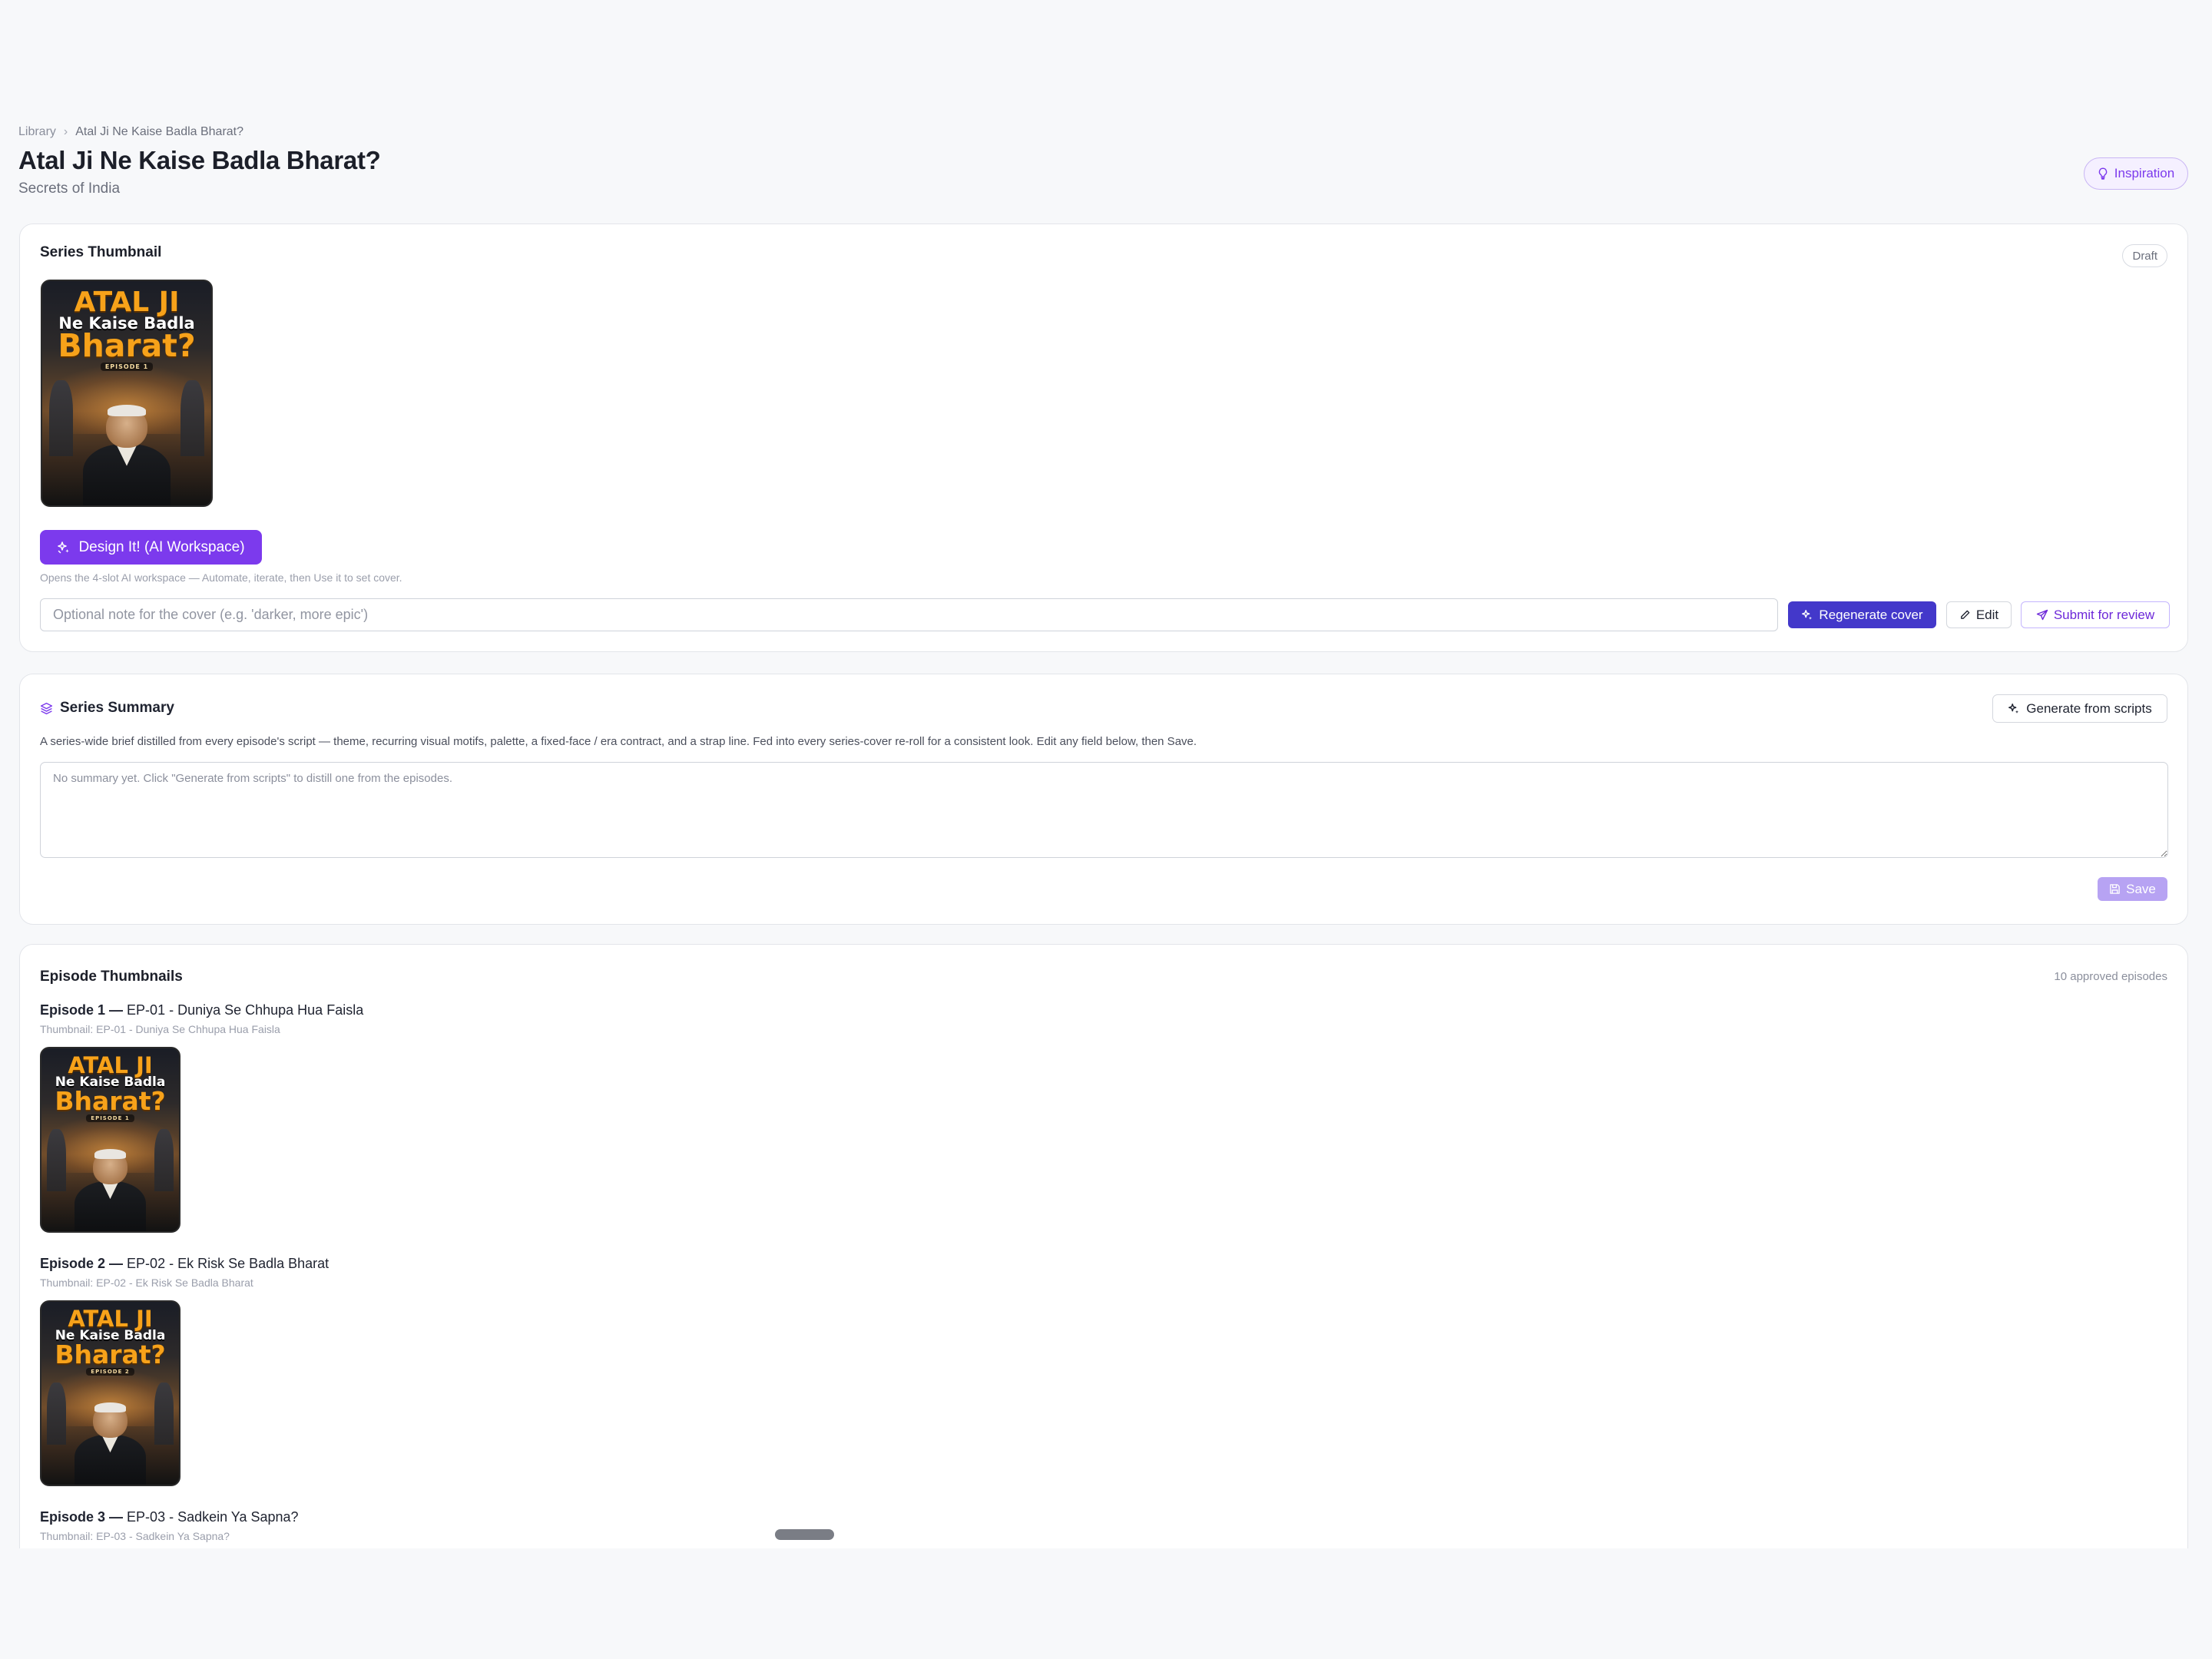 The width and height of the screenshot is (2212, 1659). Describe the element at coordinates (101, 252) in the screenshot. I see `series-thumbnail-title: Series Thumbnail` at that location.